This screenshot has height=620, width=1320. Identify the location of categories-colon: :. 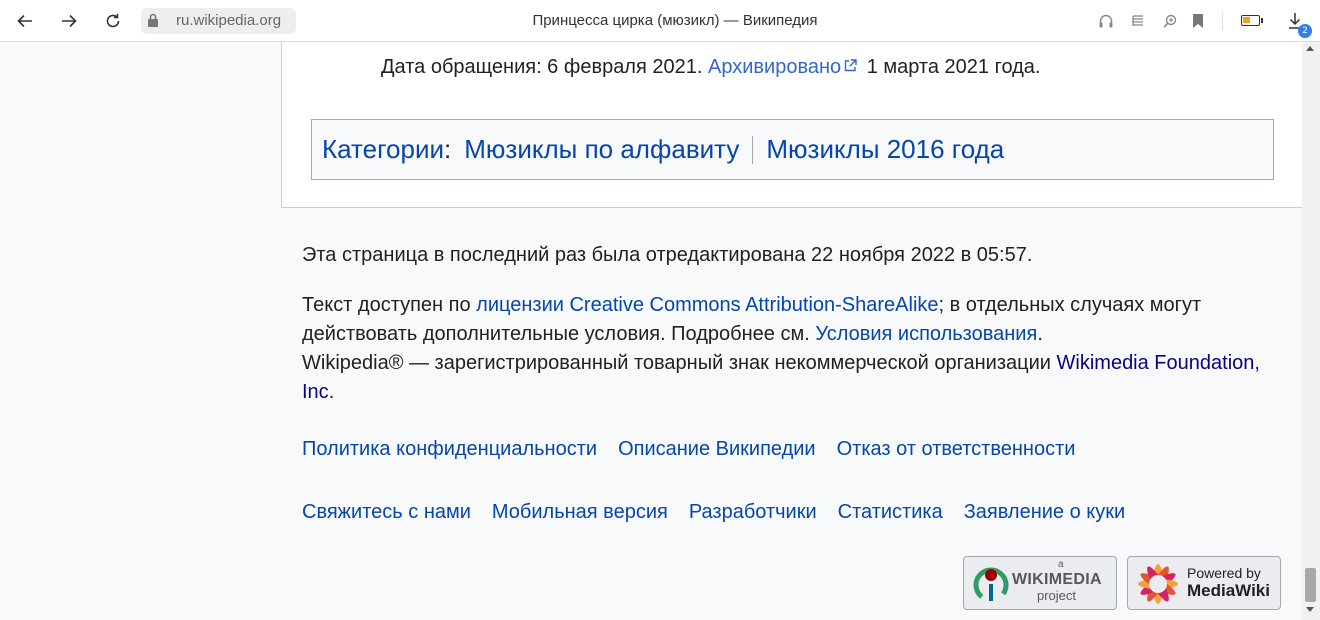
(448, 149).